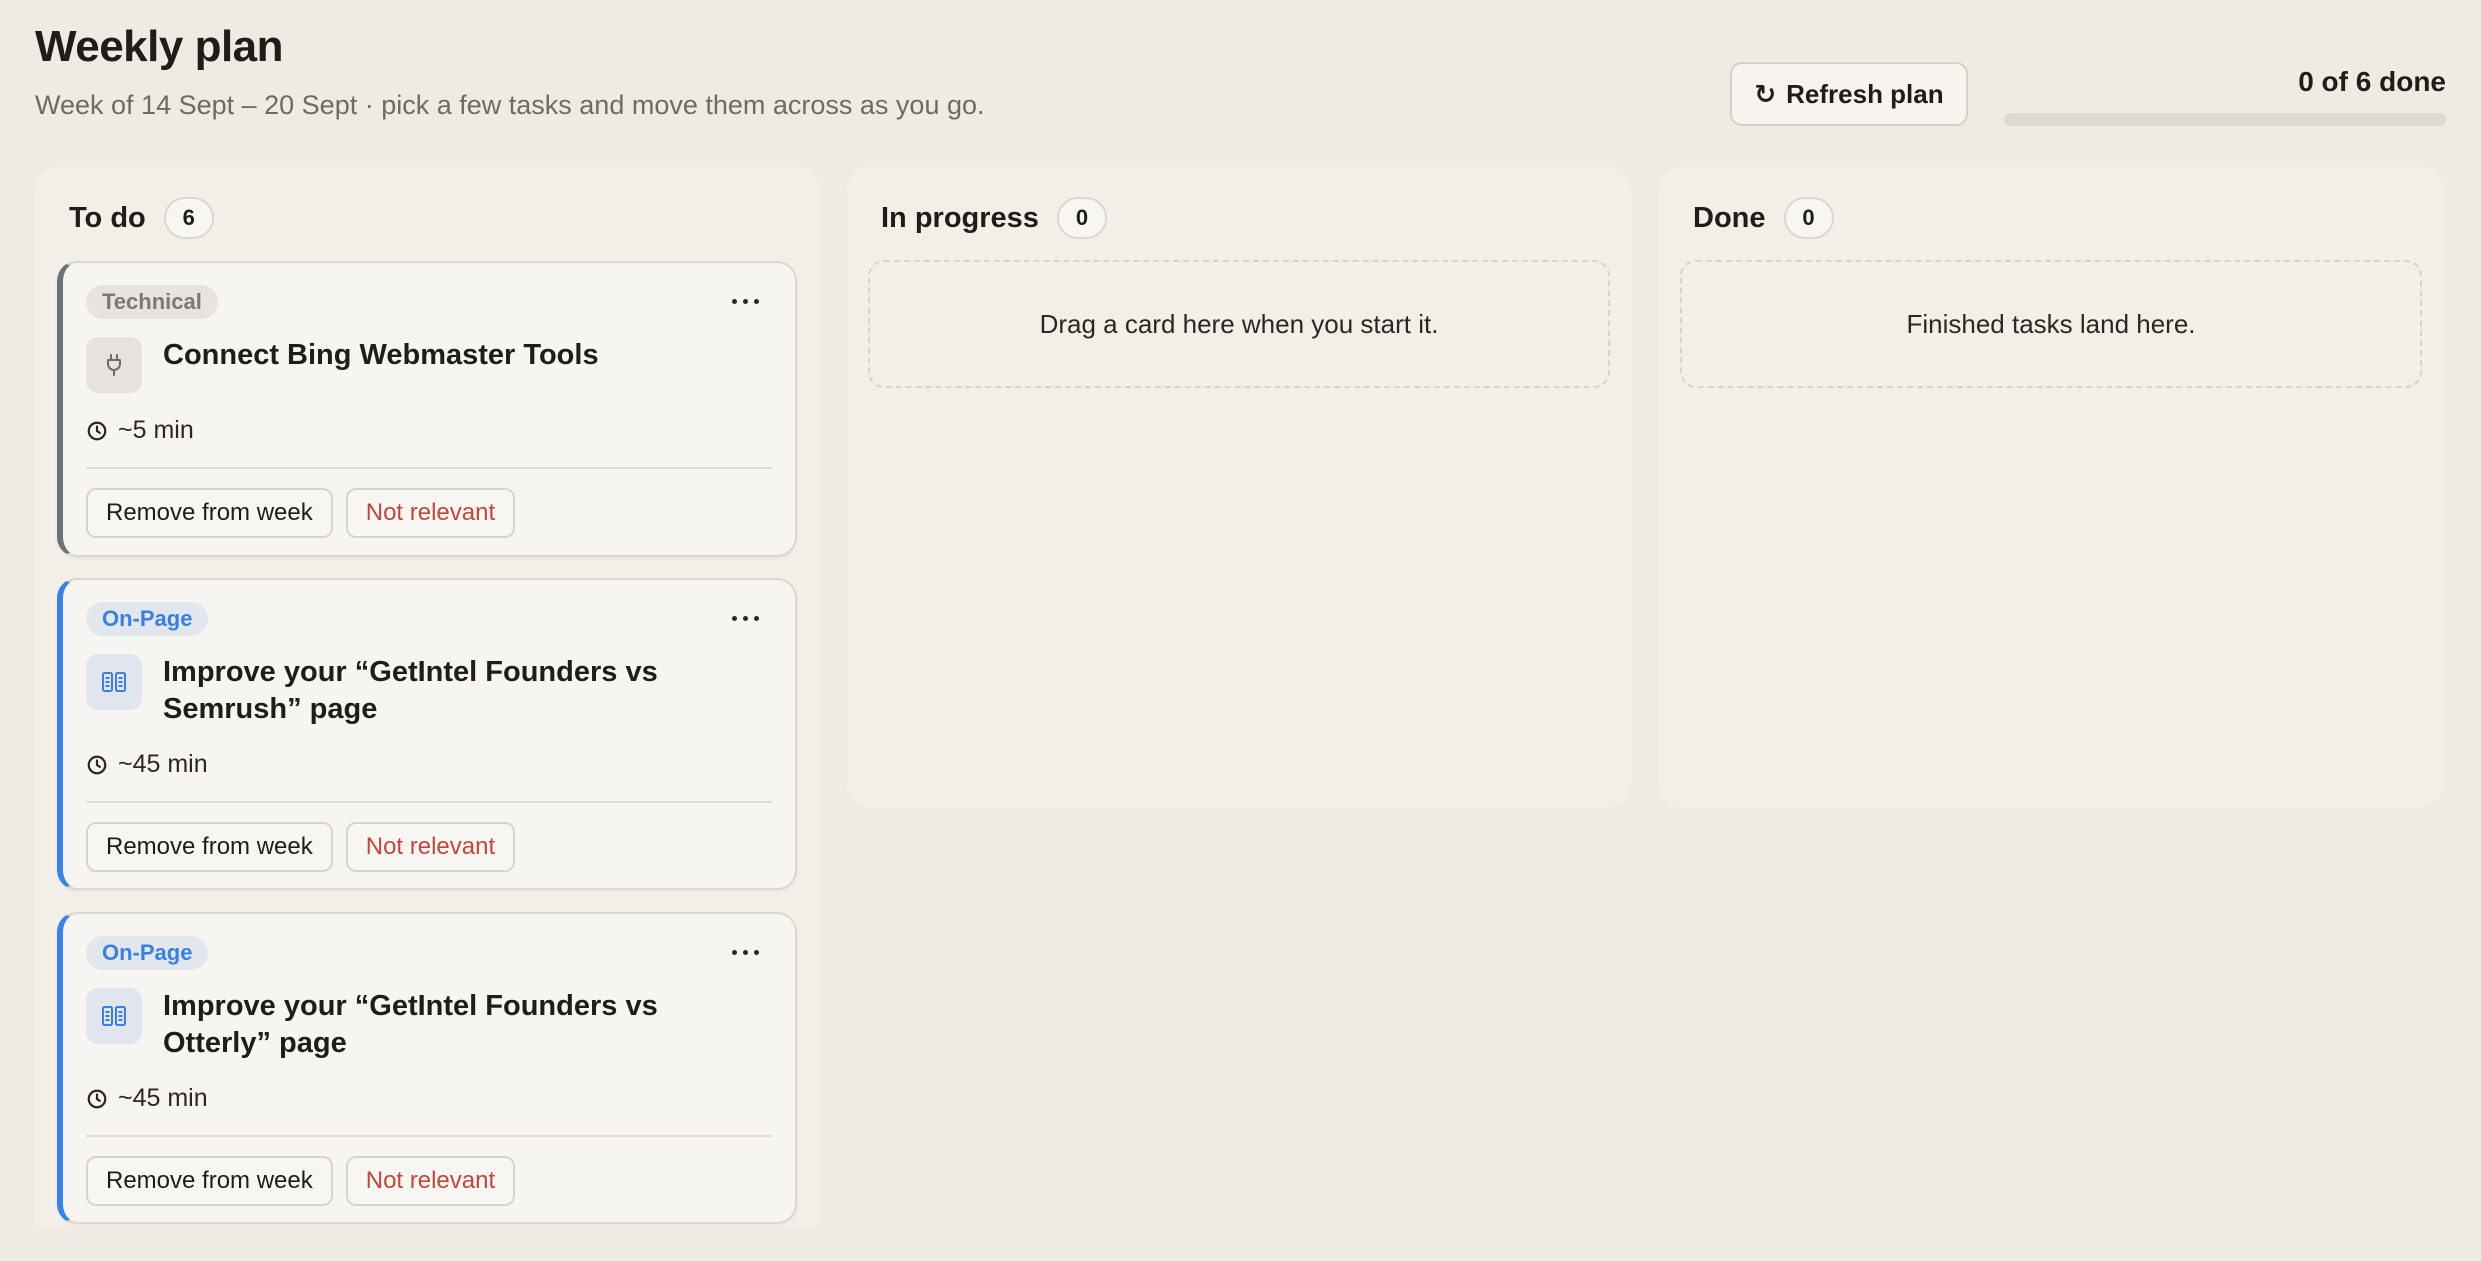  I want to click on in-progress-dropzone: Drag a card here when you start it., so click(1239, 324).